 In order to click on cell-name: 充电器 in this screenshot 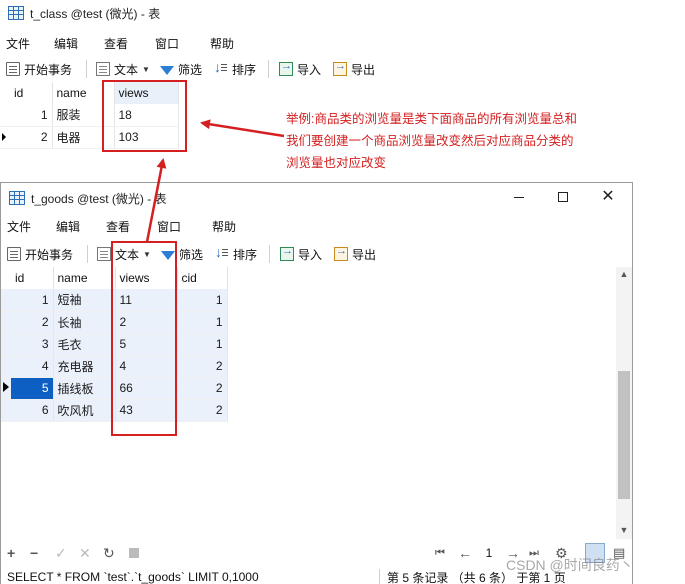, I will do `click(84, 366)`.